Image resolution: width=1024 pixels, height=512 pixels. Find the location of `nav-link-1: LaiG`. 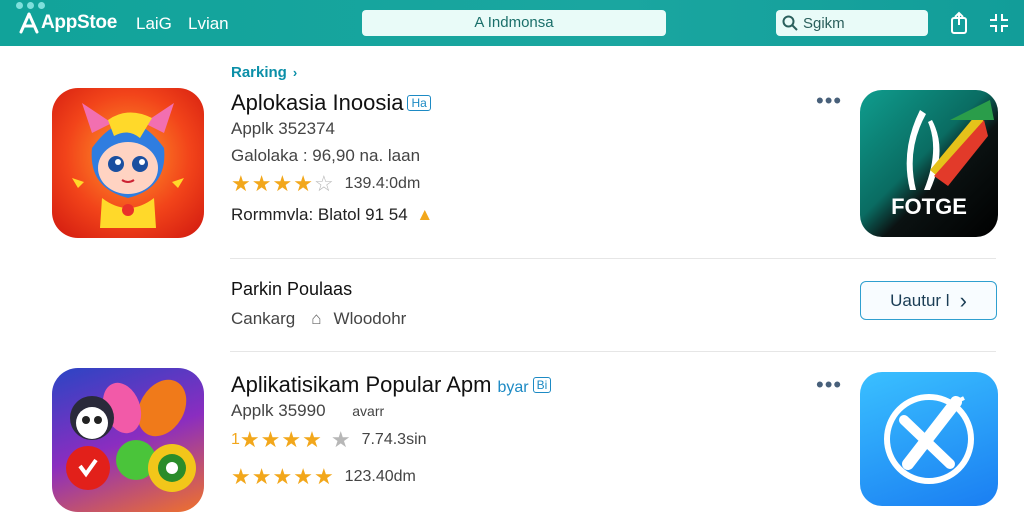

nav-link-1: LaiG is located at coordinates (154, 24).